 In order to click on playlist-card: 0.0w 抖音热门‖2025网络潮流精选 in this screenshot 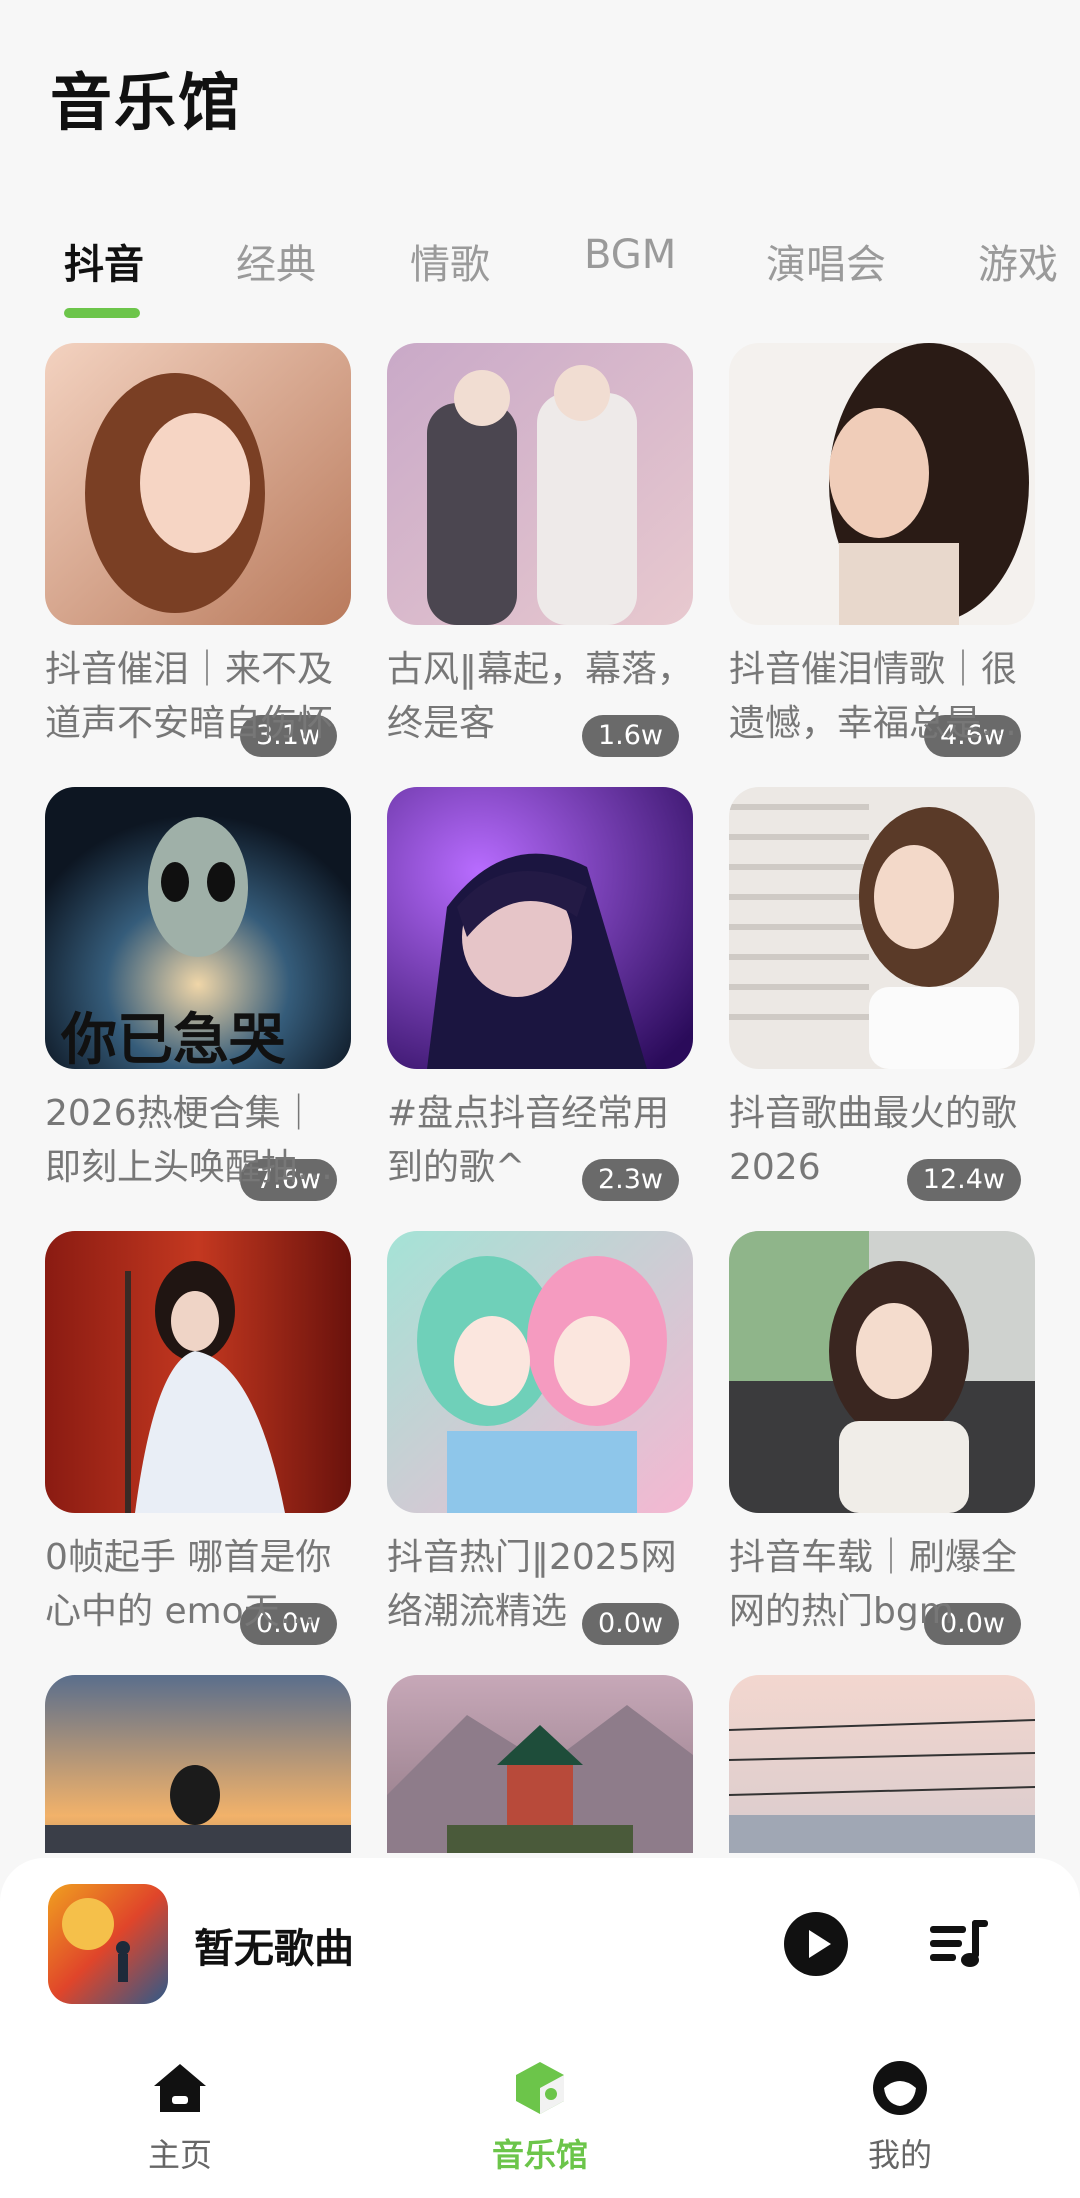, I will do `click(540, 1446)`.